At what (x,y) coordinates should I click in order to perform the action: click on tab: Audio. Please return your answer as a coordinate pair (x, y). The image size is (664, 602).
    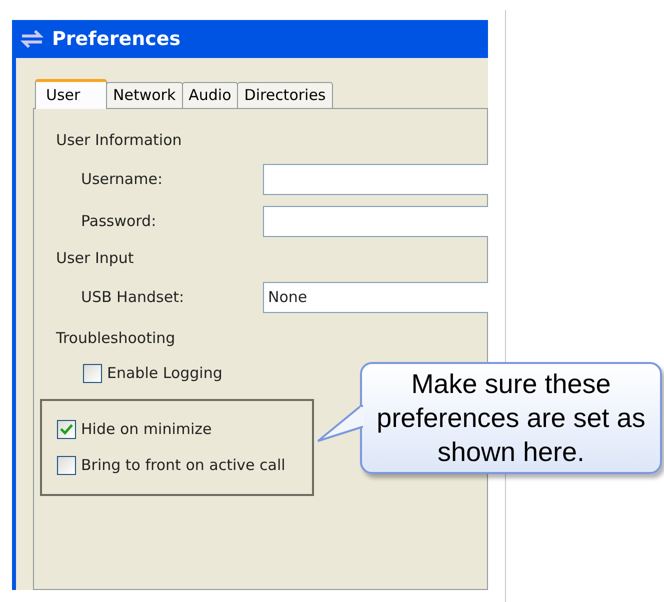
    Looking at the image, I should click on (210, 95).